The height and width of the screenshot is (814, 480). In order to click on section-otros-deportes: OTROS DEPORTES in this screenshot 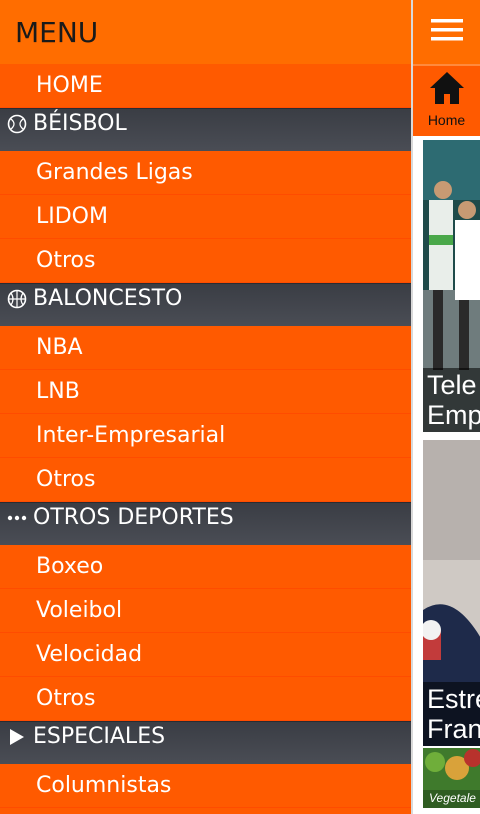, I will do `click(205, 523)`.